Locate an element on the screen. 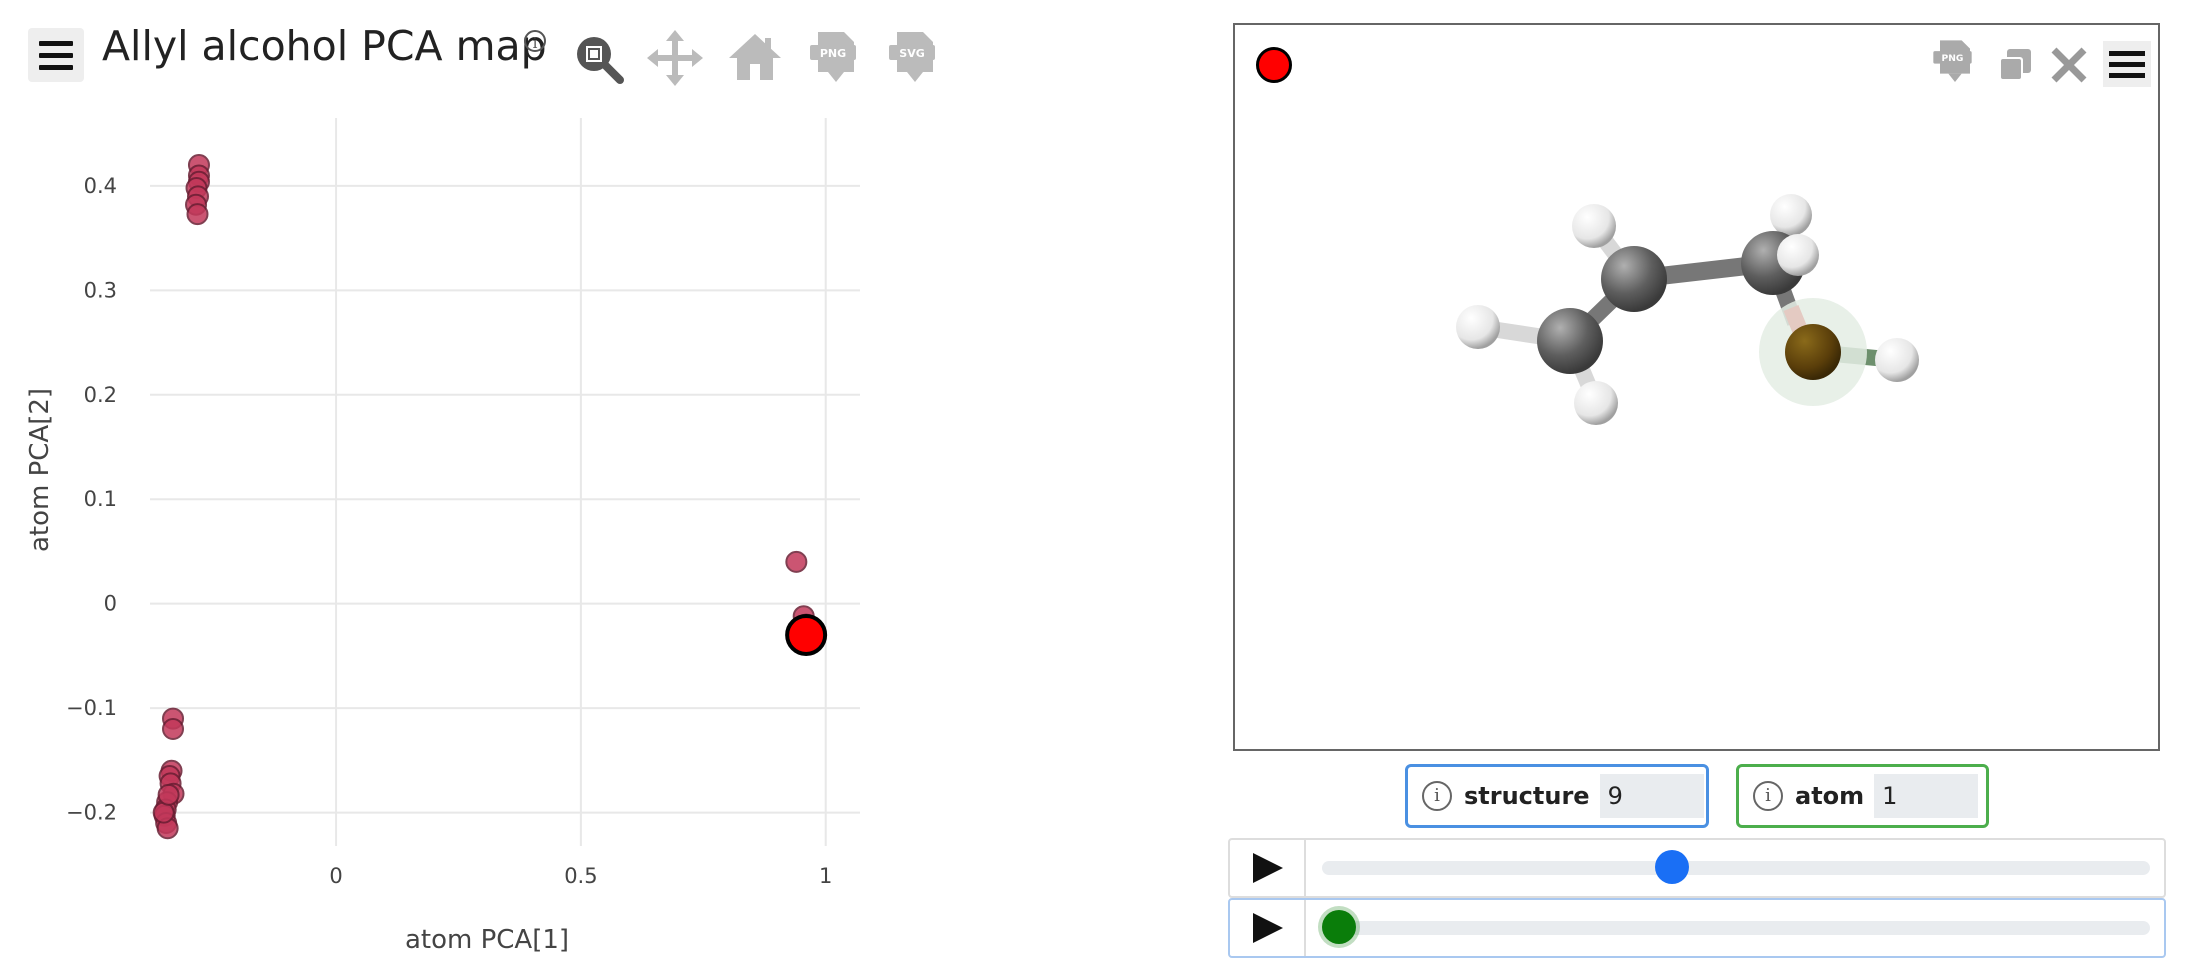  x-axis-title: atom PCA[1] is located at coordinates (487, 940).